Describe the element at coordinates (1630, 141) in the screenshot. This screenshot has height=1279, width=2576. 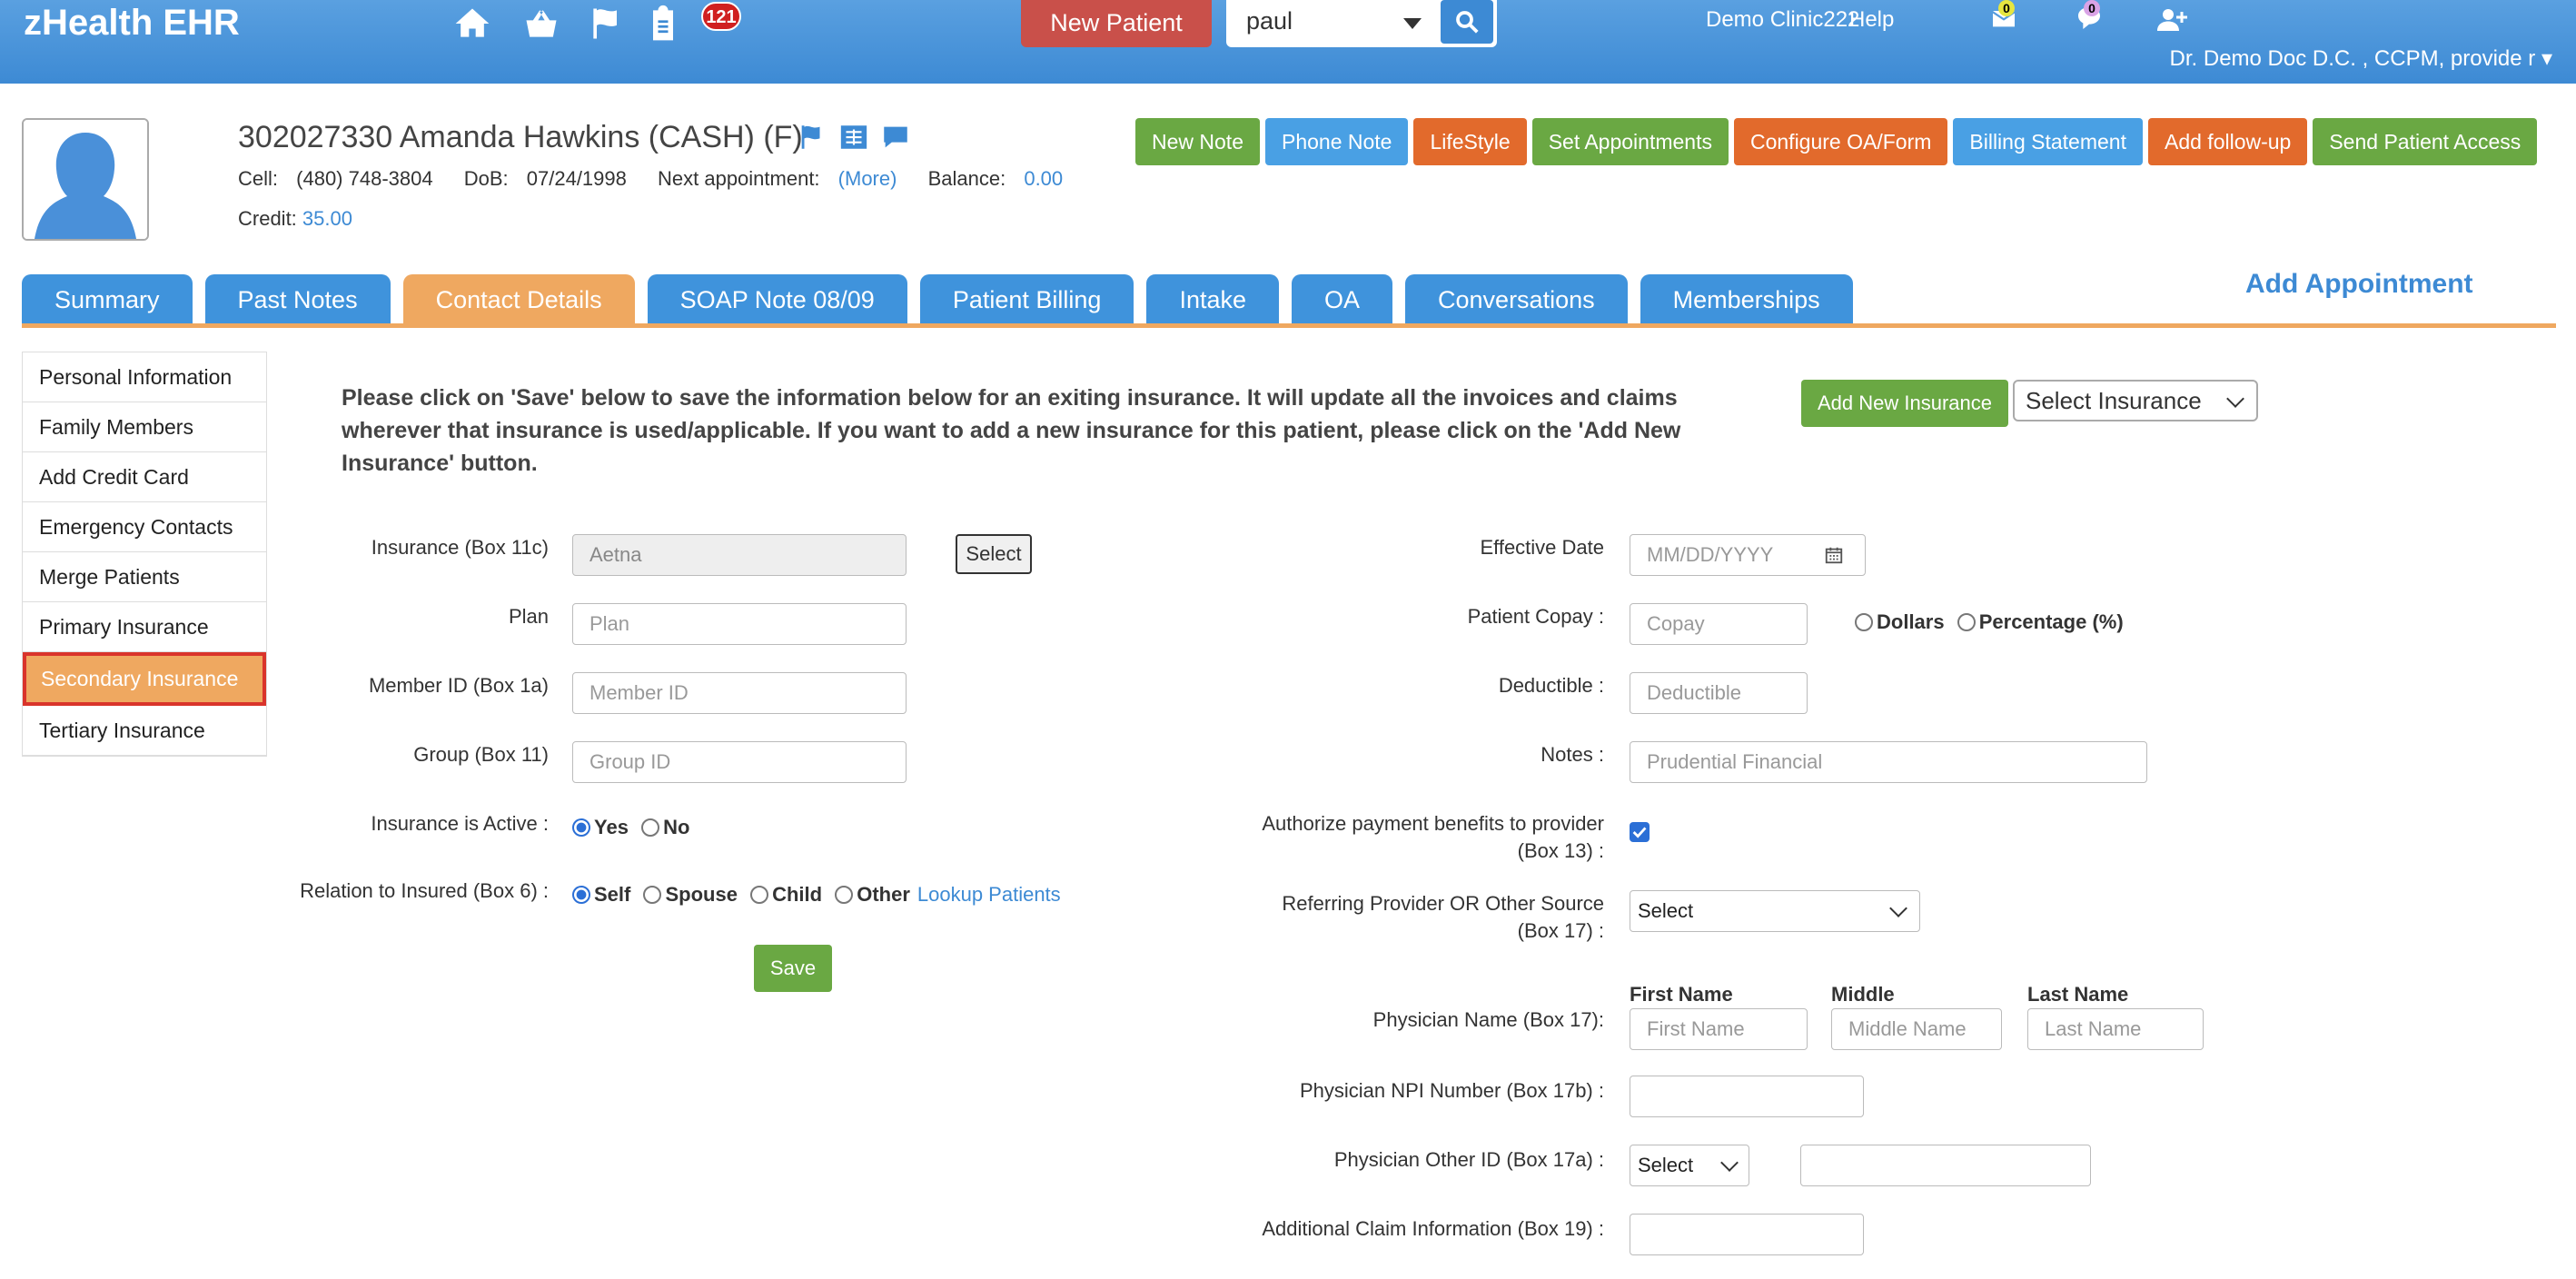
I see `set-appointments-button: Set Appointments` at that location.